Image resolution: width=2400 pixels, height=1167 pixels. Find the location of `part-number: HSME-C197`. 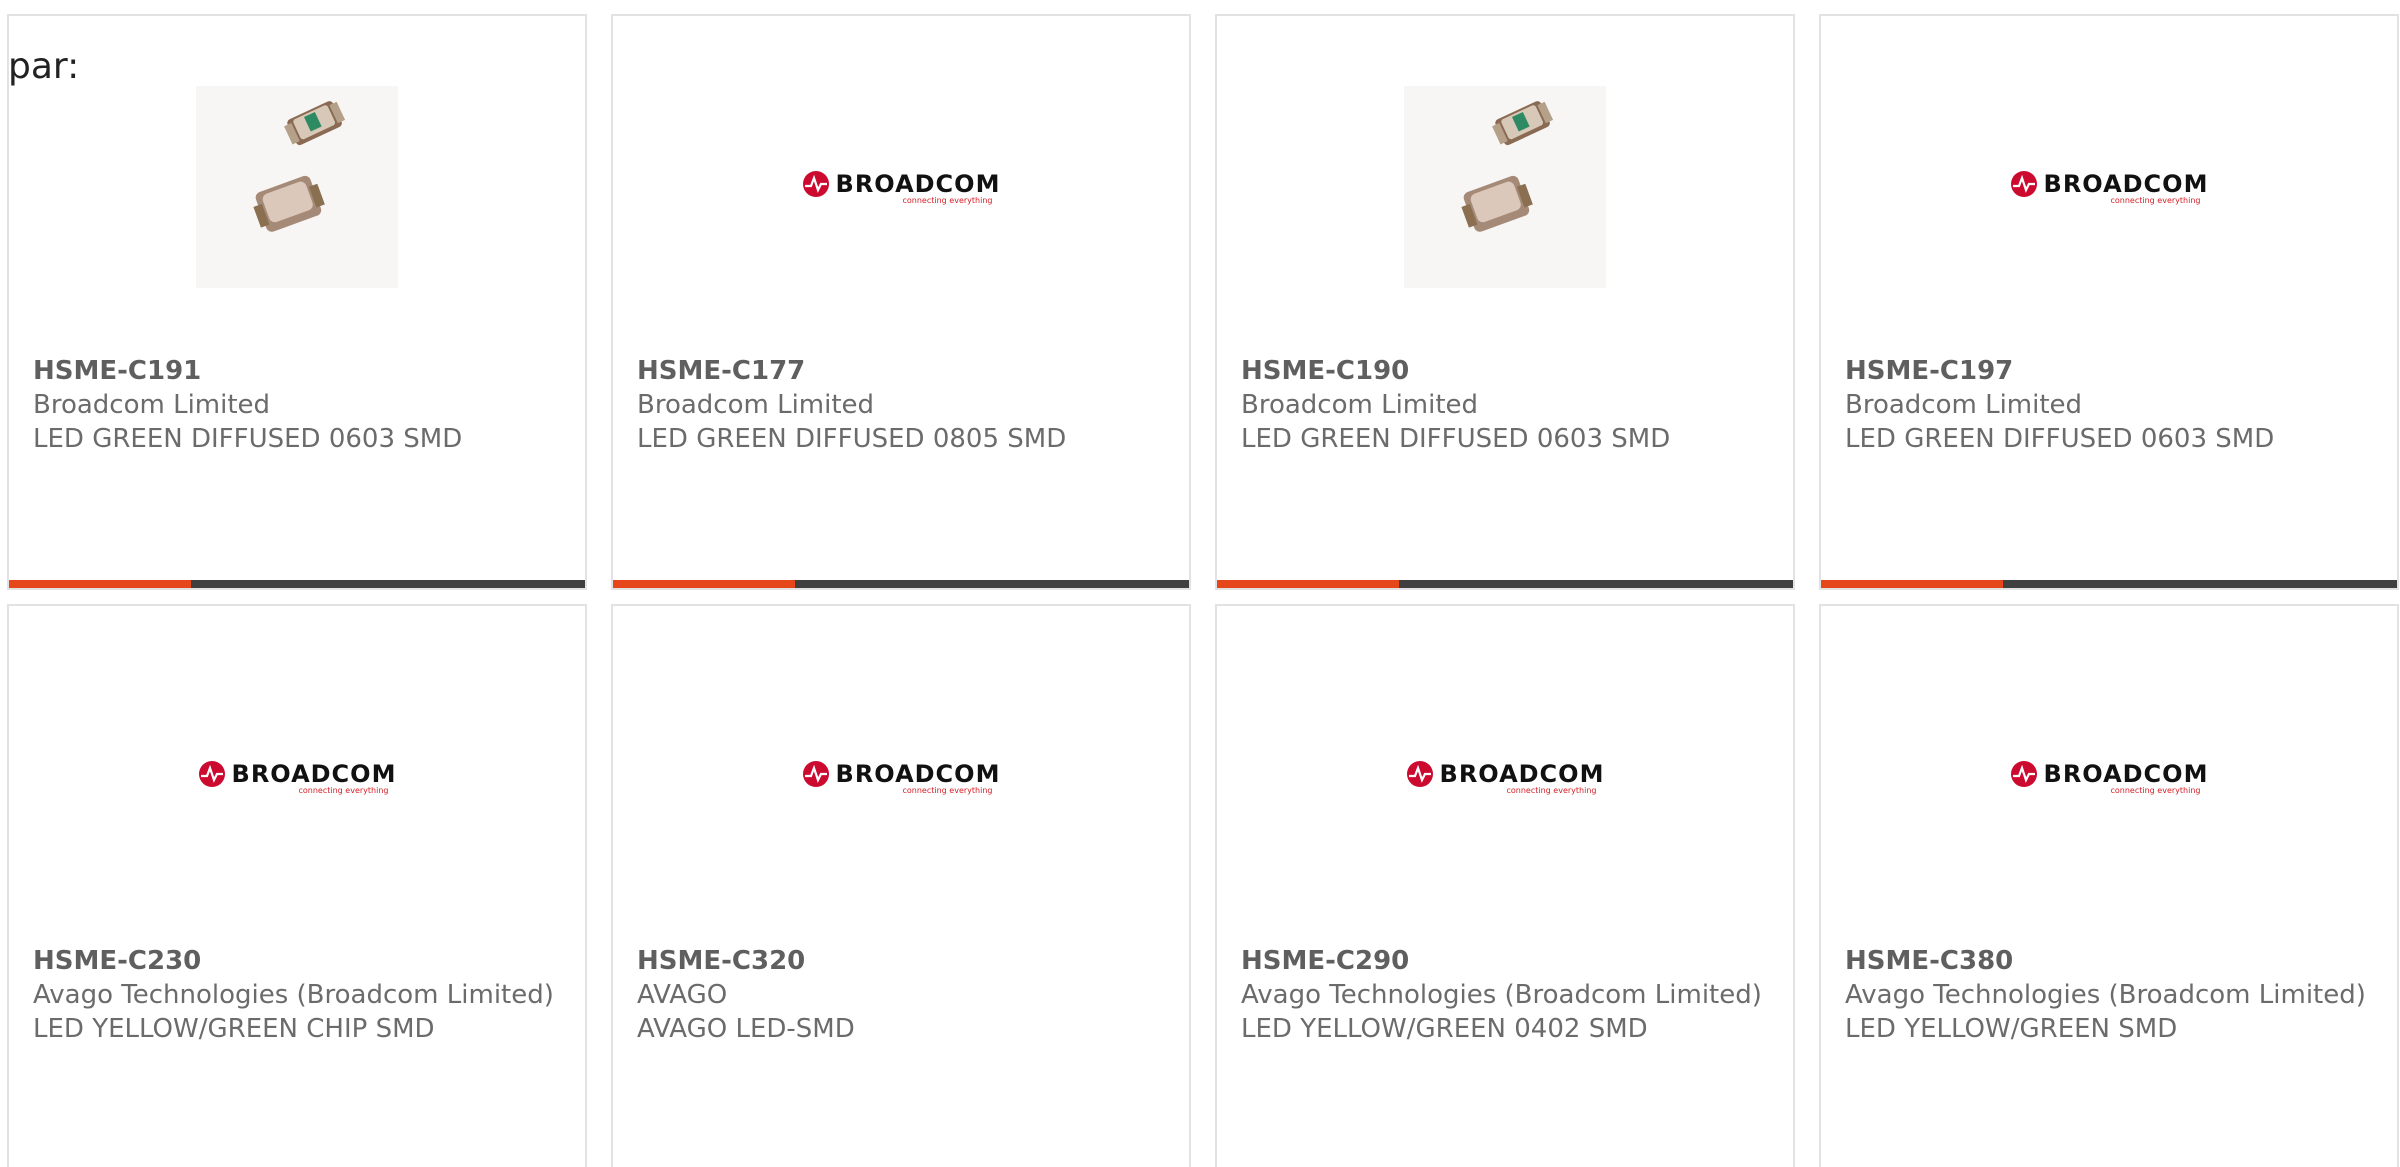

part-number: HSME-C197 is located at coordinates (2109, 371).